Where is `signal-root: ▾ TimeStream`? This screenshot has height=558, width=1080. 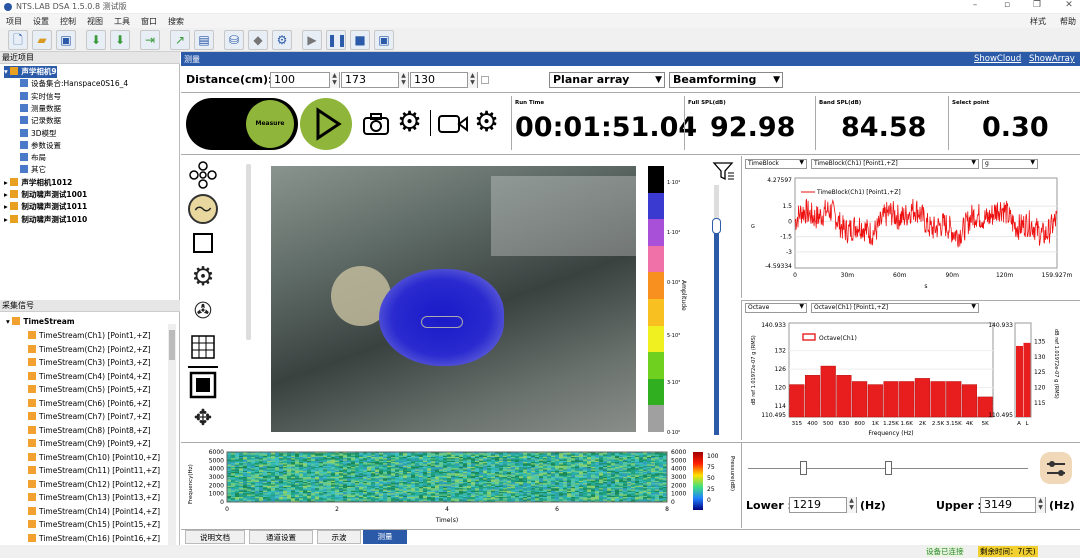 signal-root: ▾ TimeStream is located at coordinates (40, 322).